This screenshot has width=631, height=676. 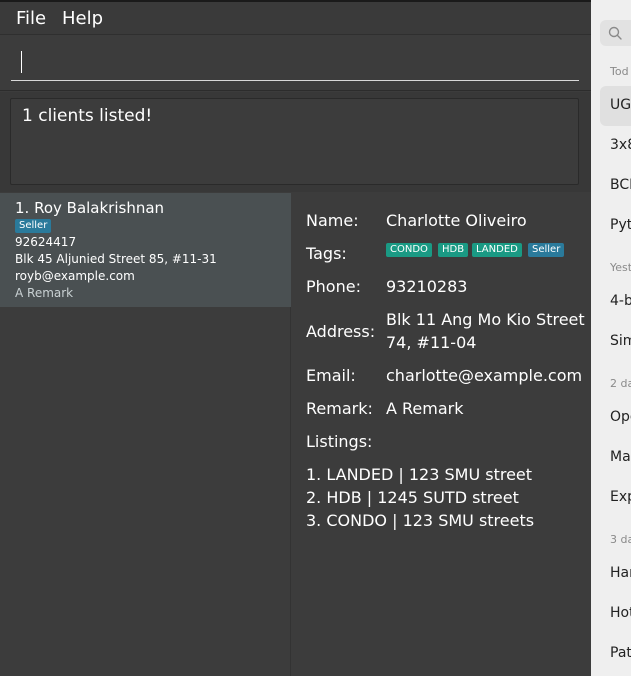 What do you see at coordinates (420, 520) in the screenshot?
I see `listing-item: 3. CONDO | 123 SMU streets` at bounding box center [420, 520].